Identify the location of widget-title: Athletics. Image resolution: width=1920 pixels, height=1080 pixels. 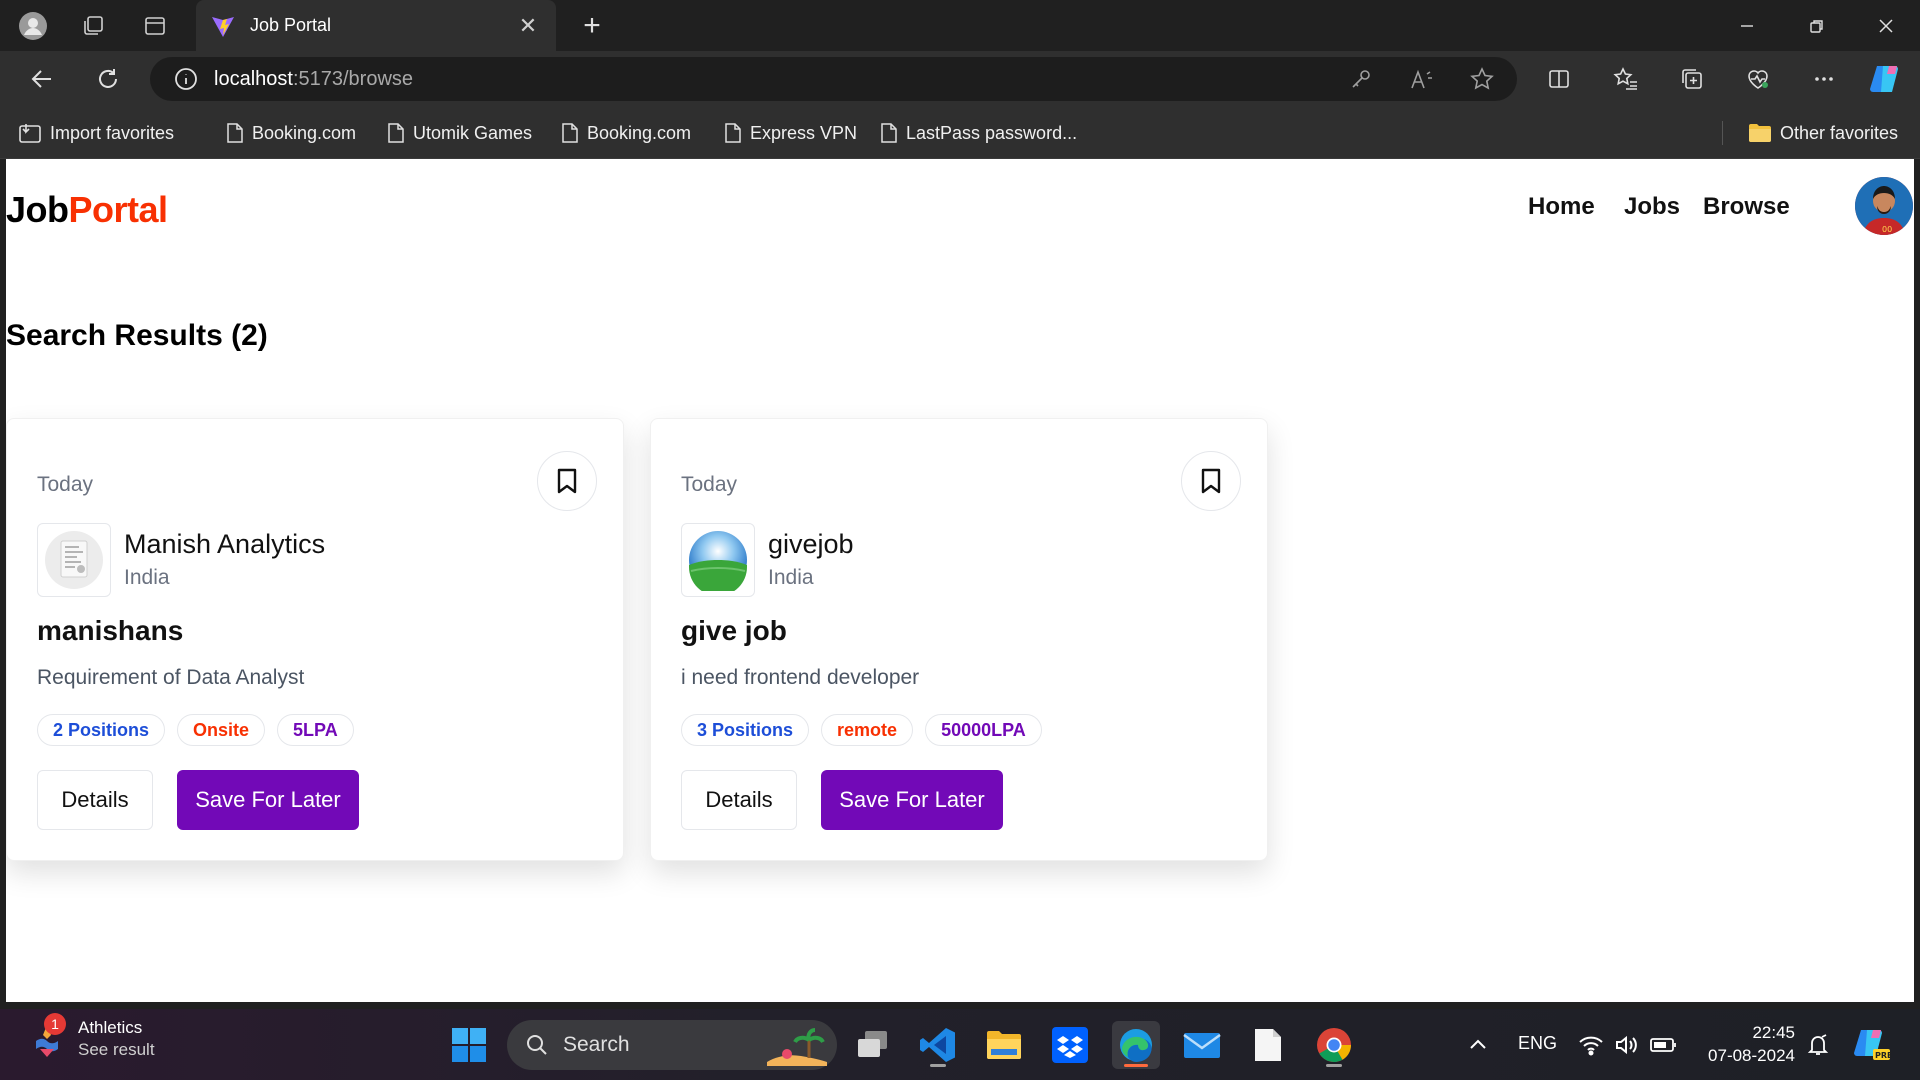
(110, 1027).